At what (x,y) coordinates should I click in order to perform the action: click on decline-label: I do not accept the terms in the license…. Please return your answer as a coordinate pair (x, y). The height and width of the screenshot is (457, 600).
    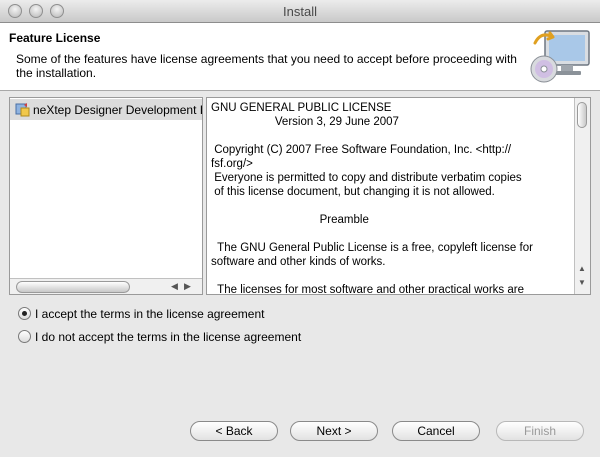
    Looking at the image, I should click on (168, 337).